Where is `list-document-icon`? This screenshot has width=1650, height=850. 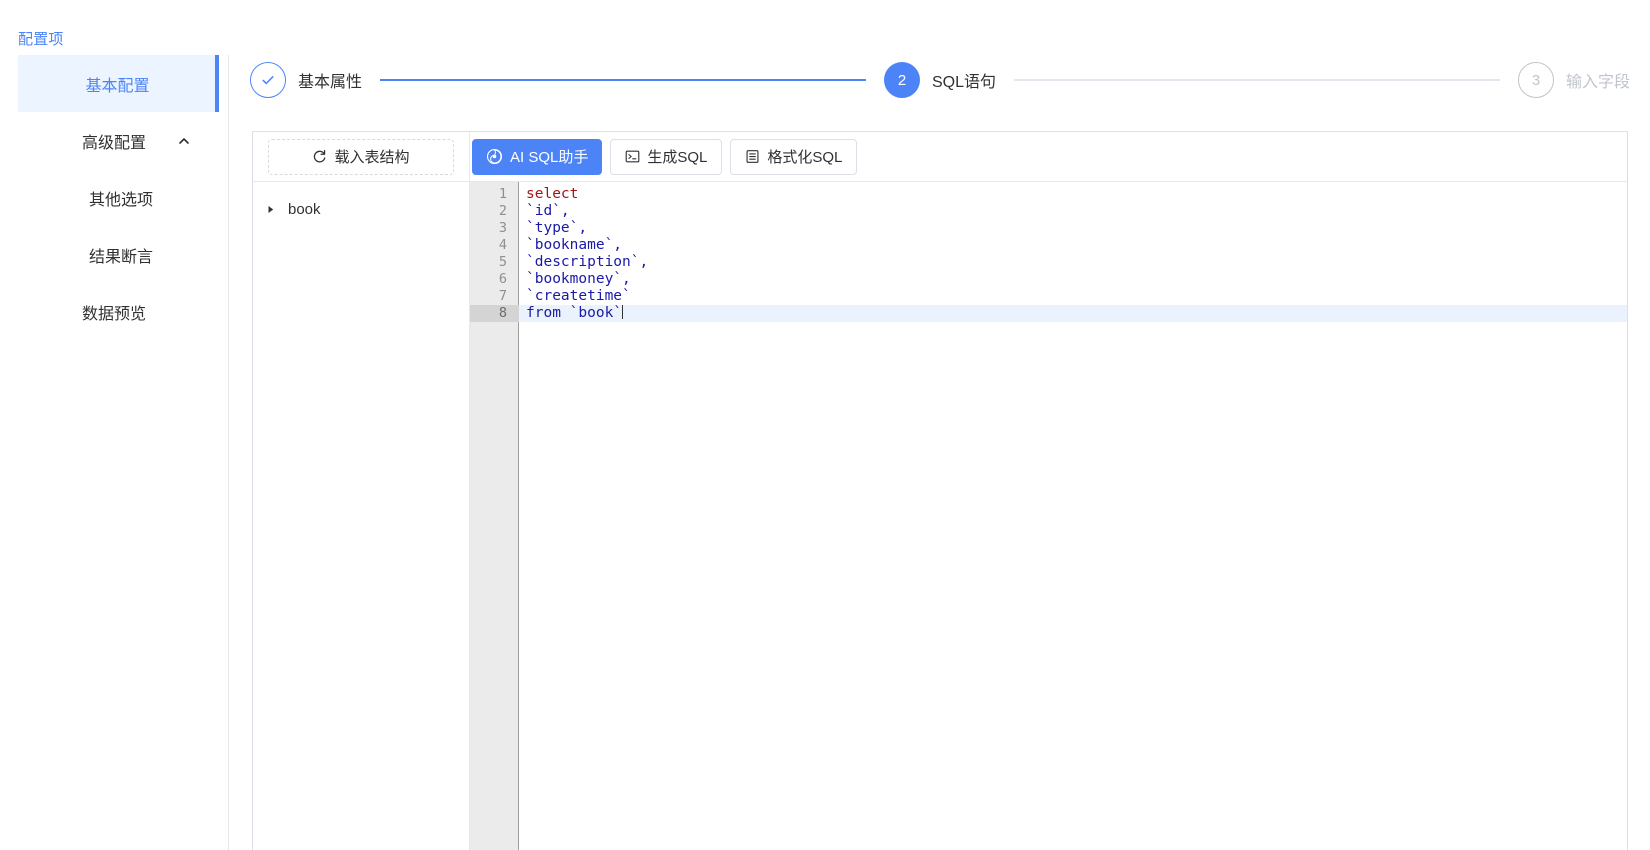 list-document-icon is located at coordinates (752, 156).